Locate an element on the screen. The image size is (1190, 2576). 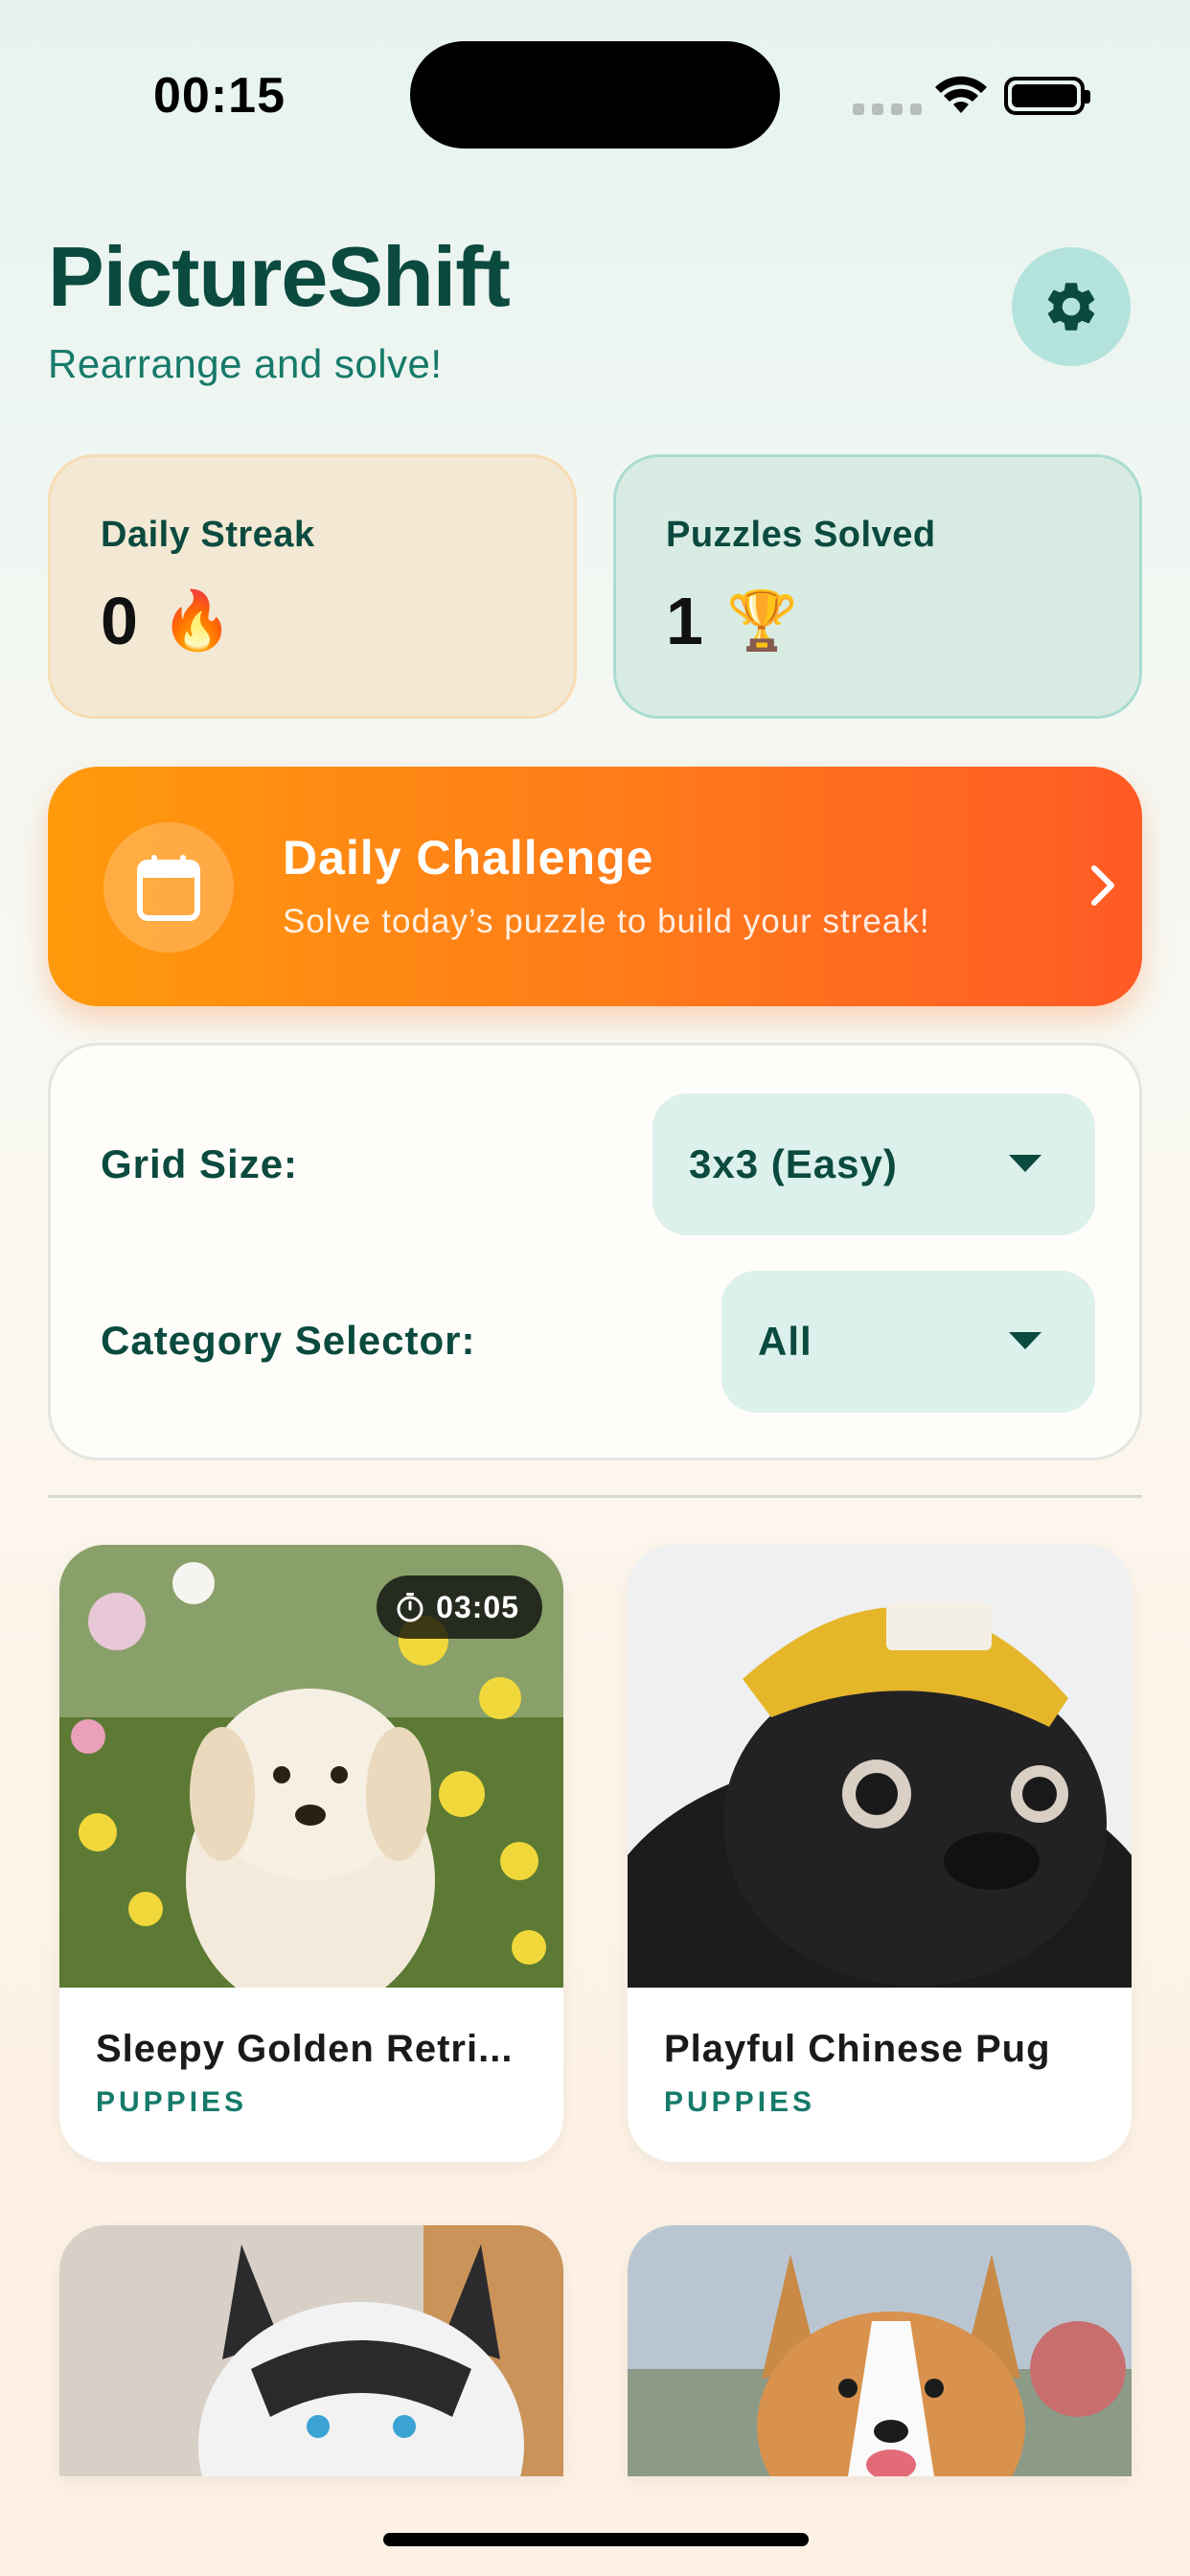
puzzle-card: Playful Chinese Pug PUPPIES is located at coordinates (880, 1853).